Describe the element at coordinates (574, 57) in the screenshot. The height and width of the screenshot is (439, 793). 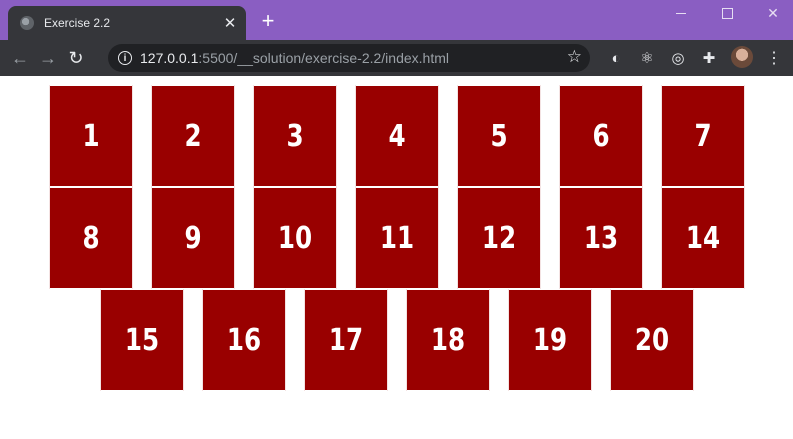
I see `bookmark-star-icon: ☆` at that location.